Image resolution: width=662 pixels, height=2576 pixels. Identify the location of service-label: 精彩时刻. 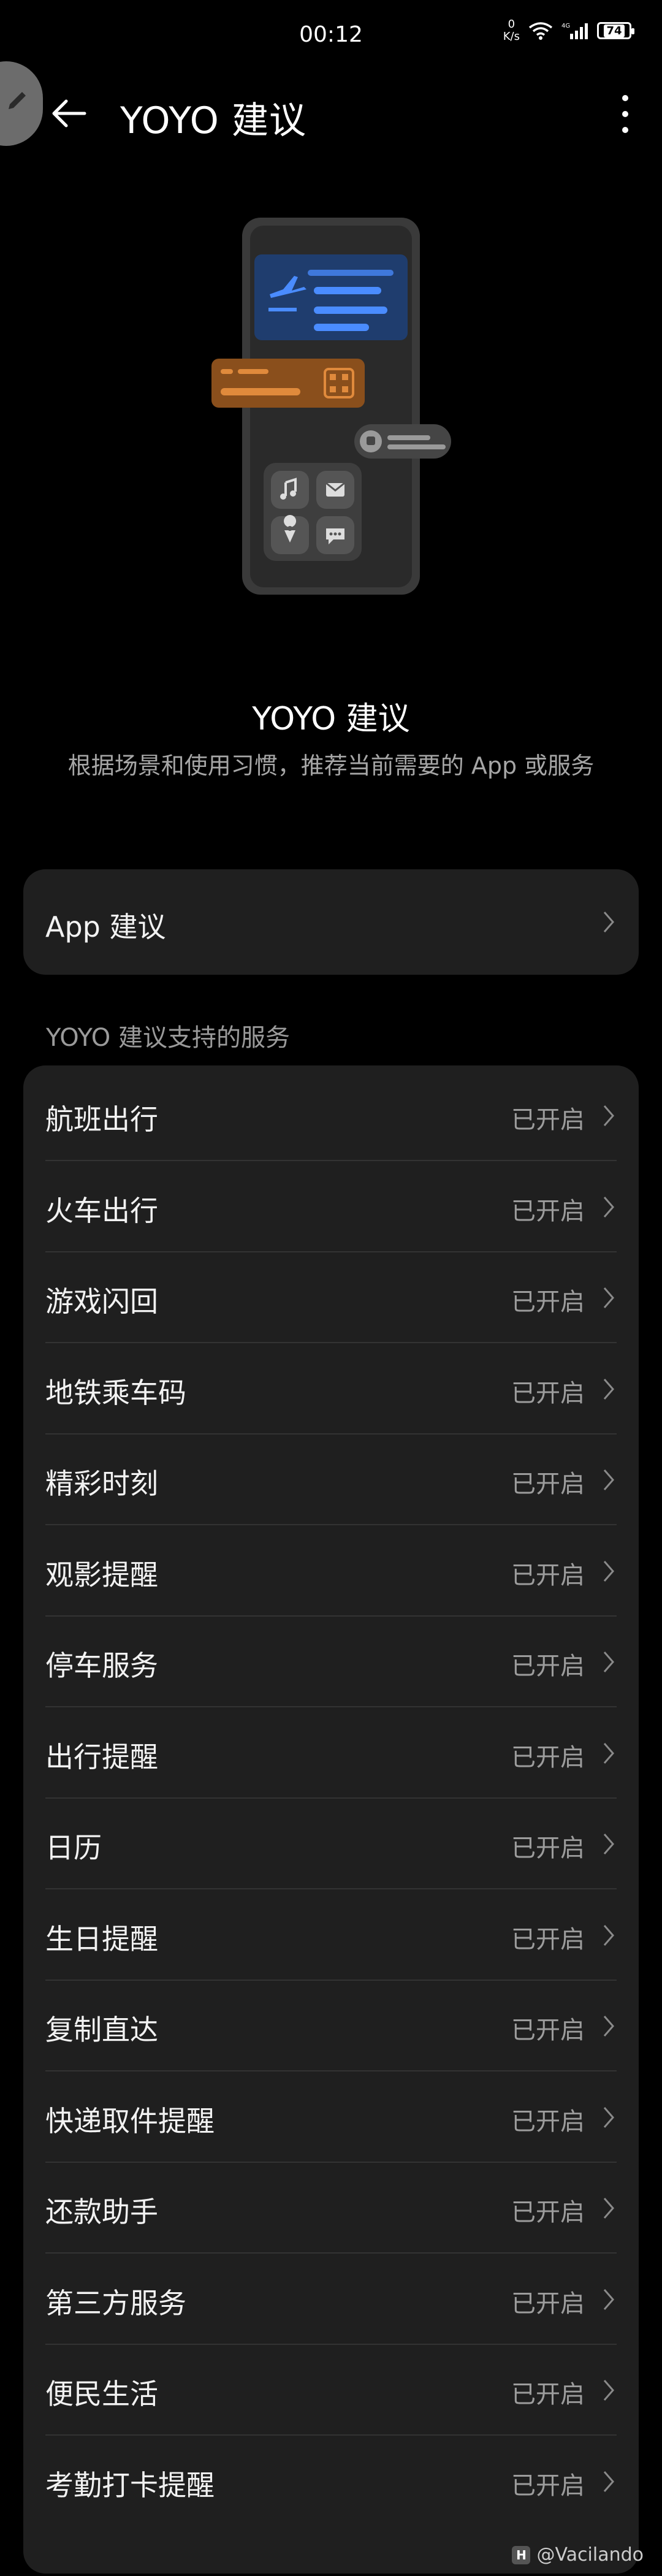
(101, 1483).